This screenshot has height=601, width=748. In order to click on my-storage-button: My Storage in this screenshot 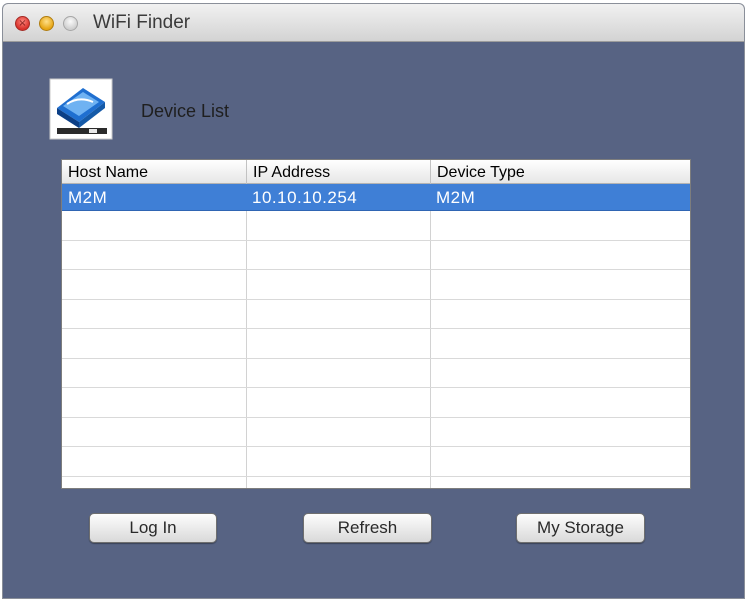, I will do `click(580, 528)`.